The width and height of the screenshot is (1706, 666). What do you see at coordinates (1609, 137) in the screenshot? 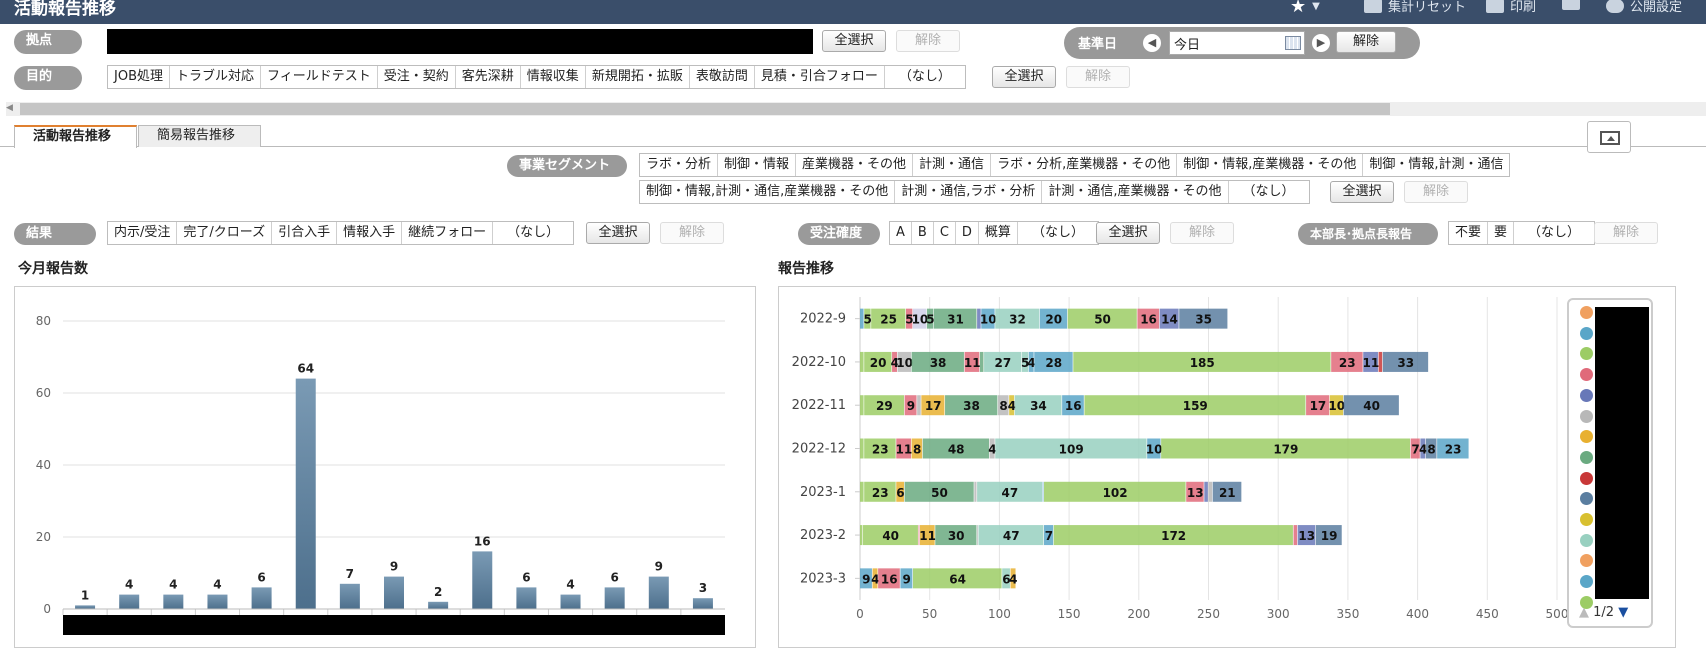
I see `panel-toggle-button` at bounding box center [1609, 137].